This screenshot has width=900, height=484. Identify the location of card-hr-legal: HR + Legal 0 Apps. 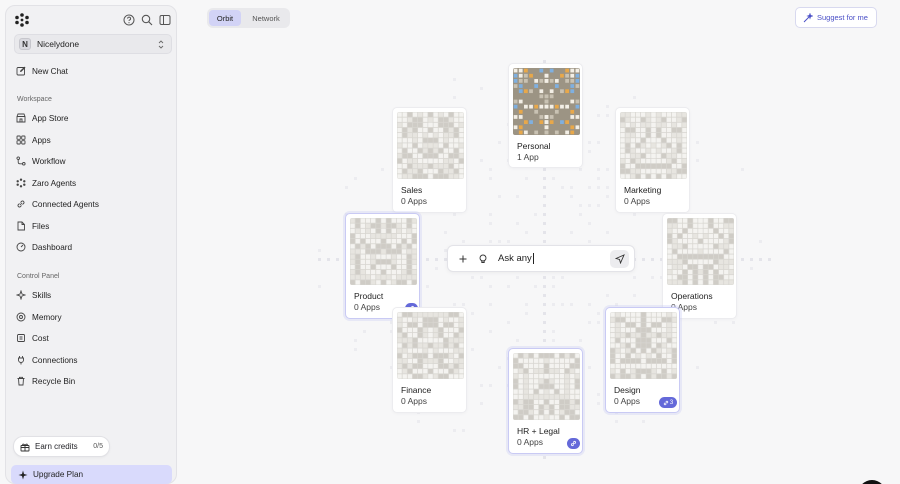
(545, 401).